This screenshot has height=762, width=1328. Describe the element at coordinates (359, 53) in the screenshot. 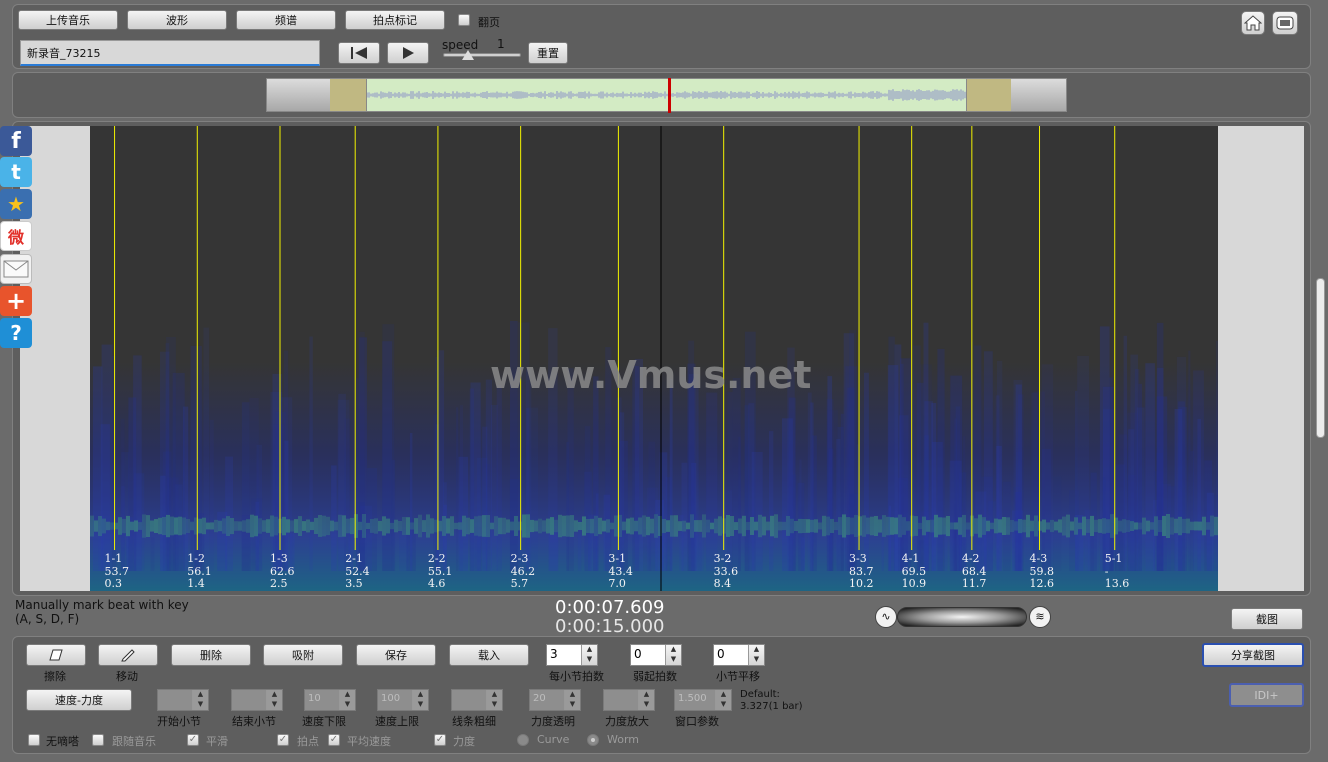

I see `skip-to-start-button` at that location.